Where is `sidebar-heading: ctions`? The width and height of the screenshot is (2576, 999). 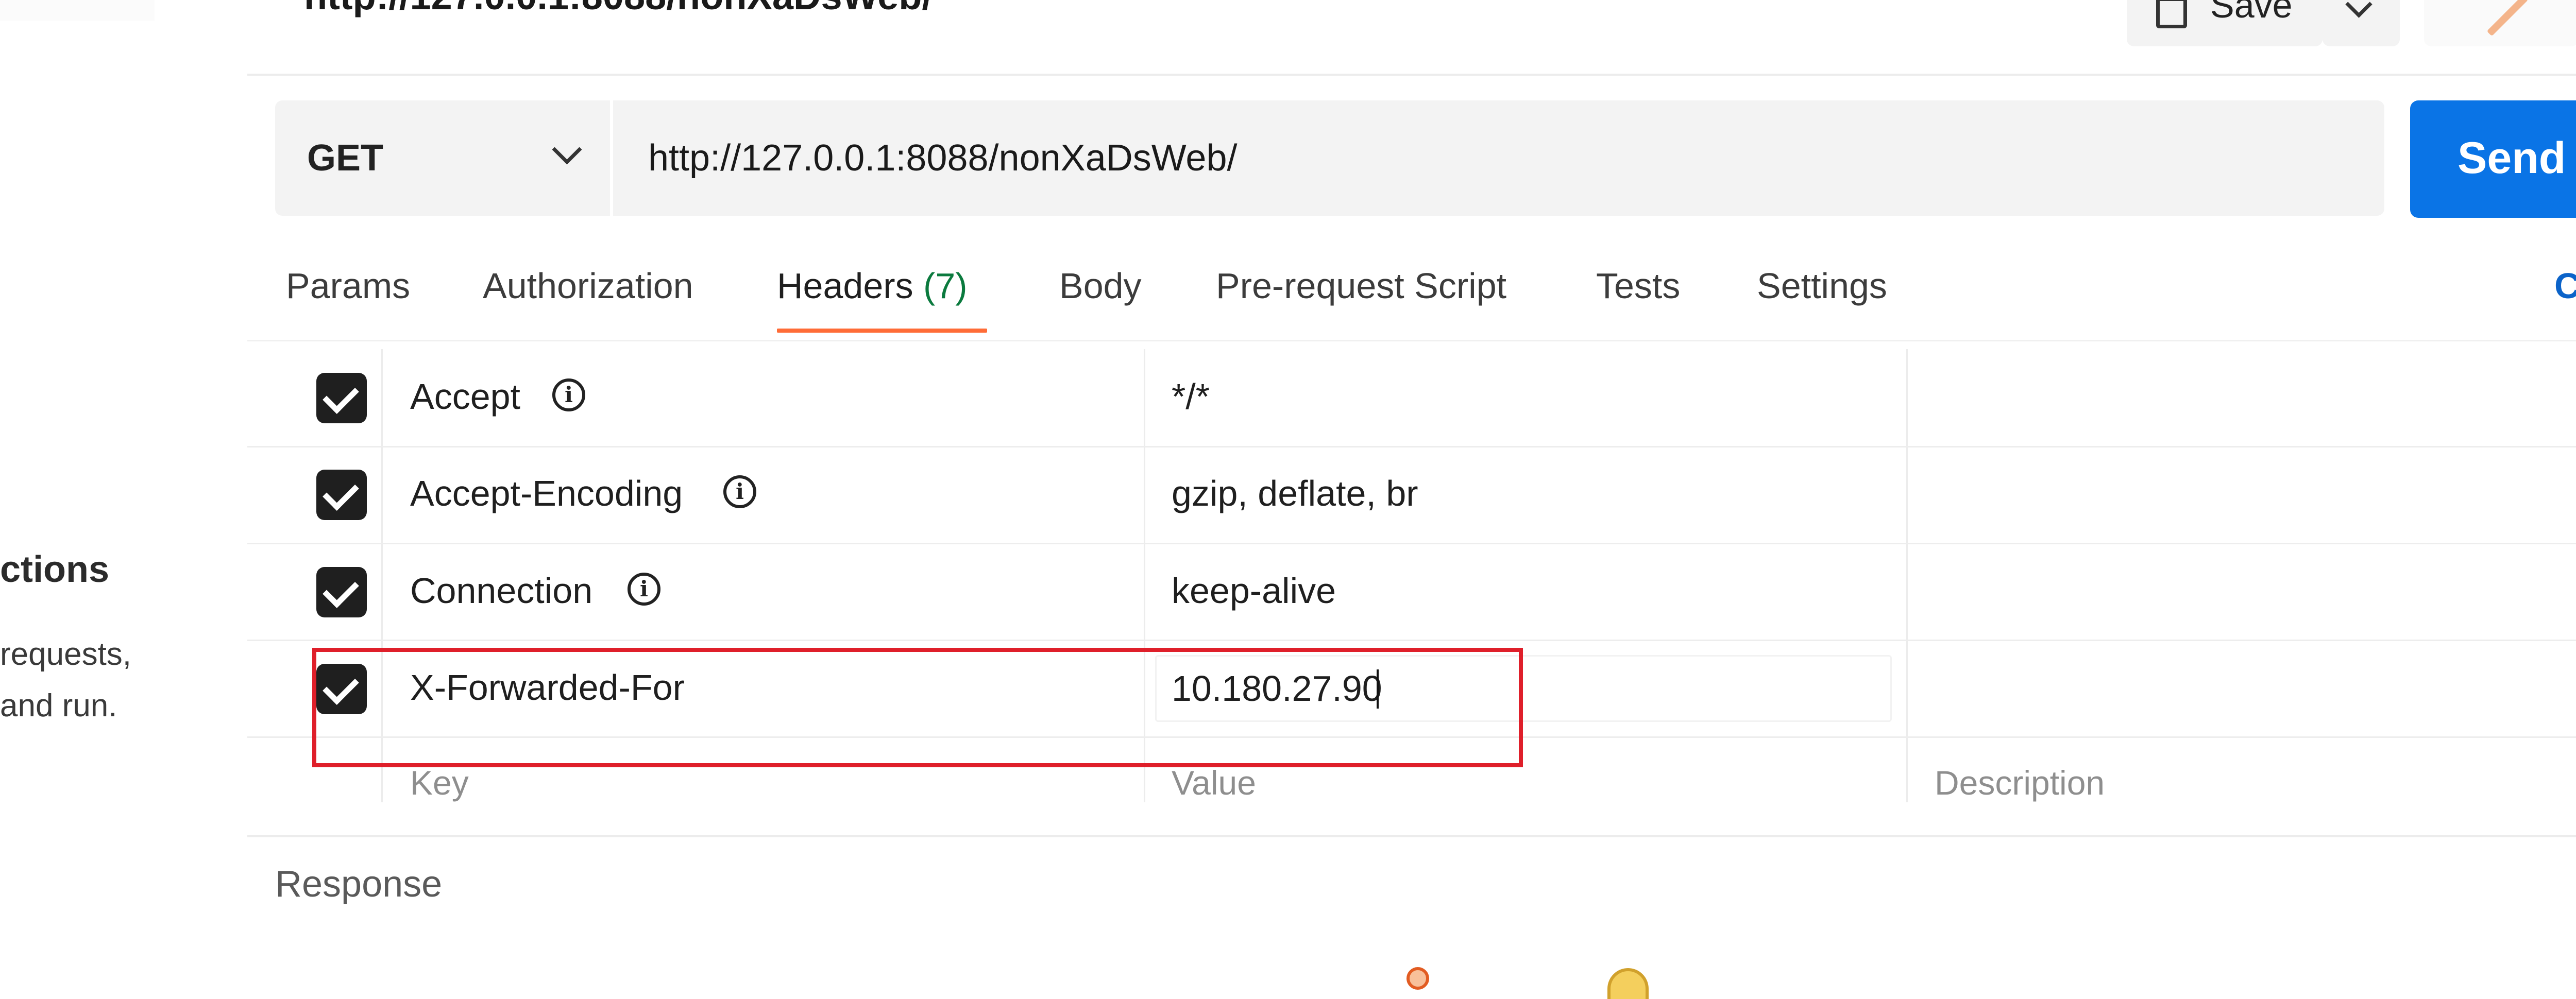
sidebar-heading: ctions is located at coordinates (55, 569).